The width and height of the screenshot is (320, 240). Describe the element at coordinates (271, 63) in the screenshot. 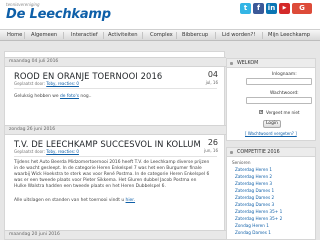

I see `login-heading: WELKOM` at that location.